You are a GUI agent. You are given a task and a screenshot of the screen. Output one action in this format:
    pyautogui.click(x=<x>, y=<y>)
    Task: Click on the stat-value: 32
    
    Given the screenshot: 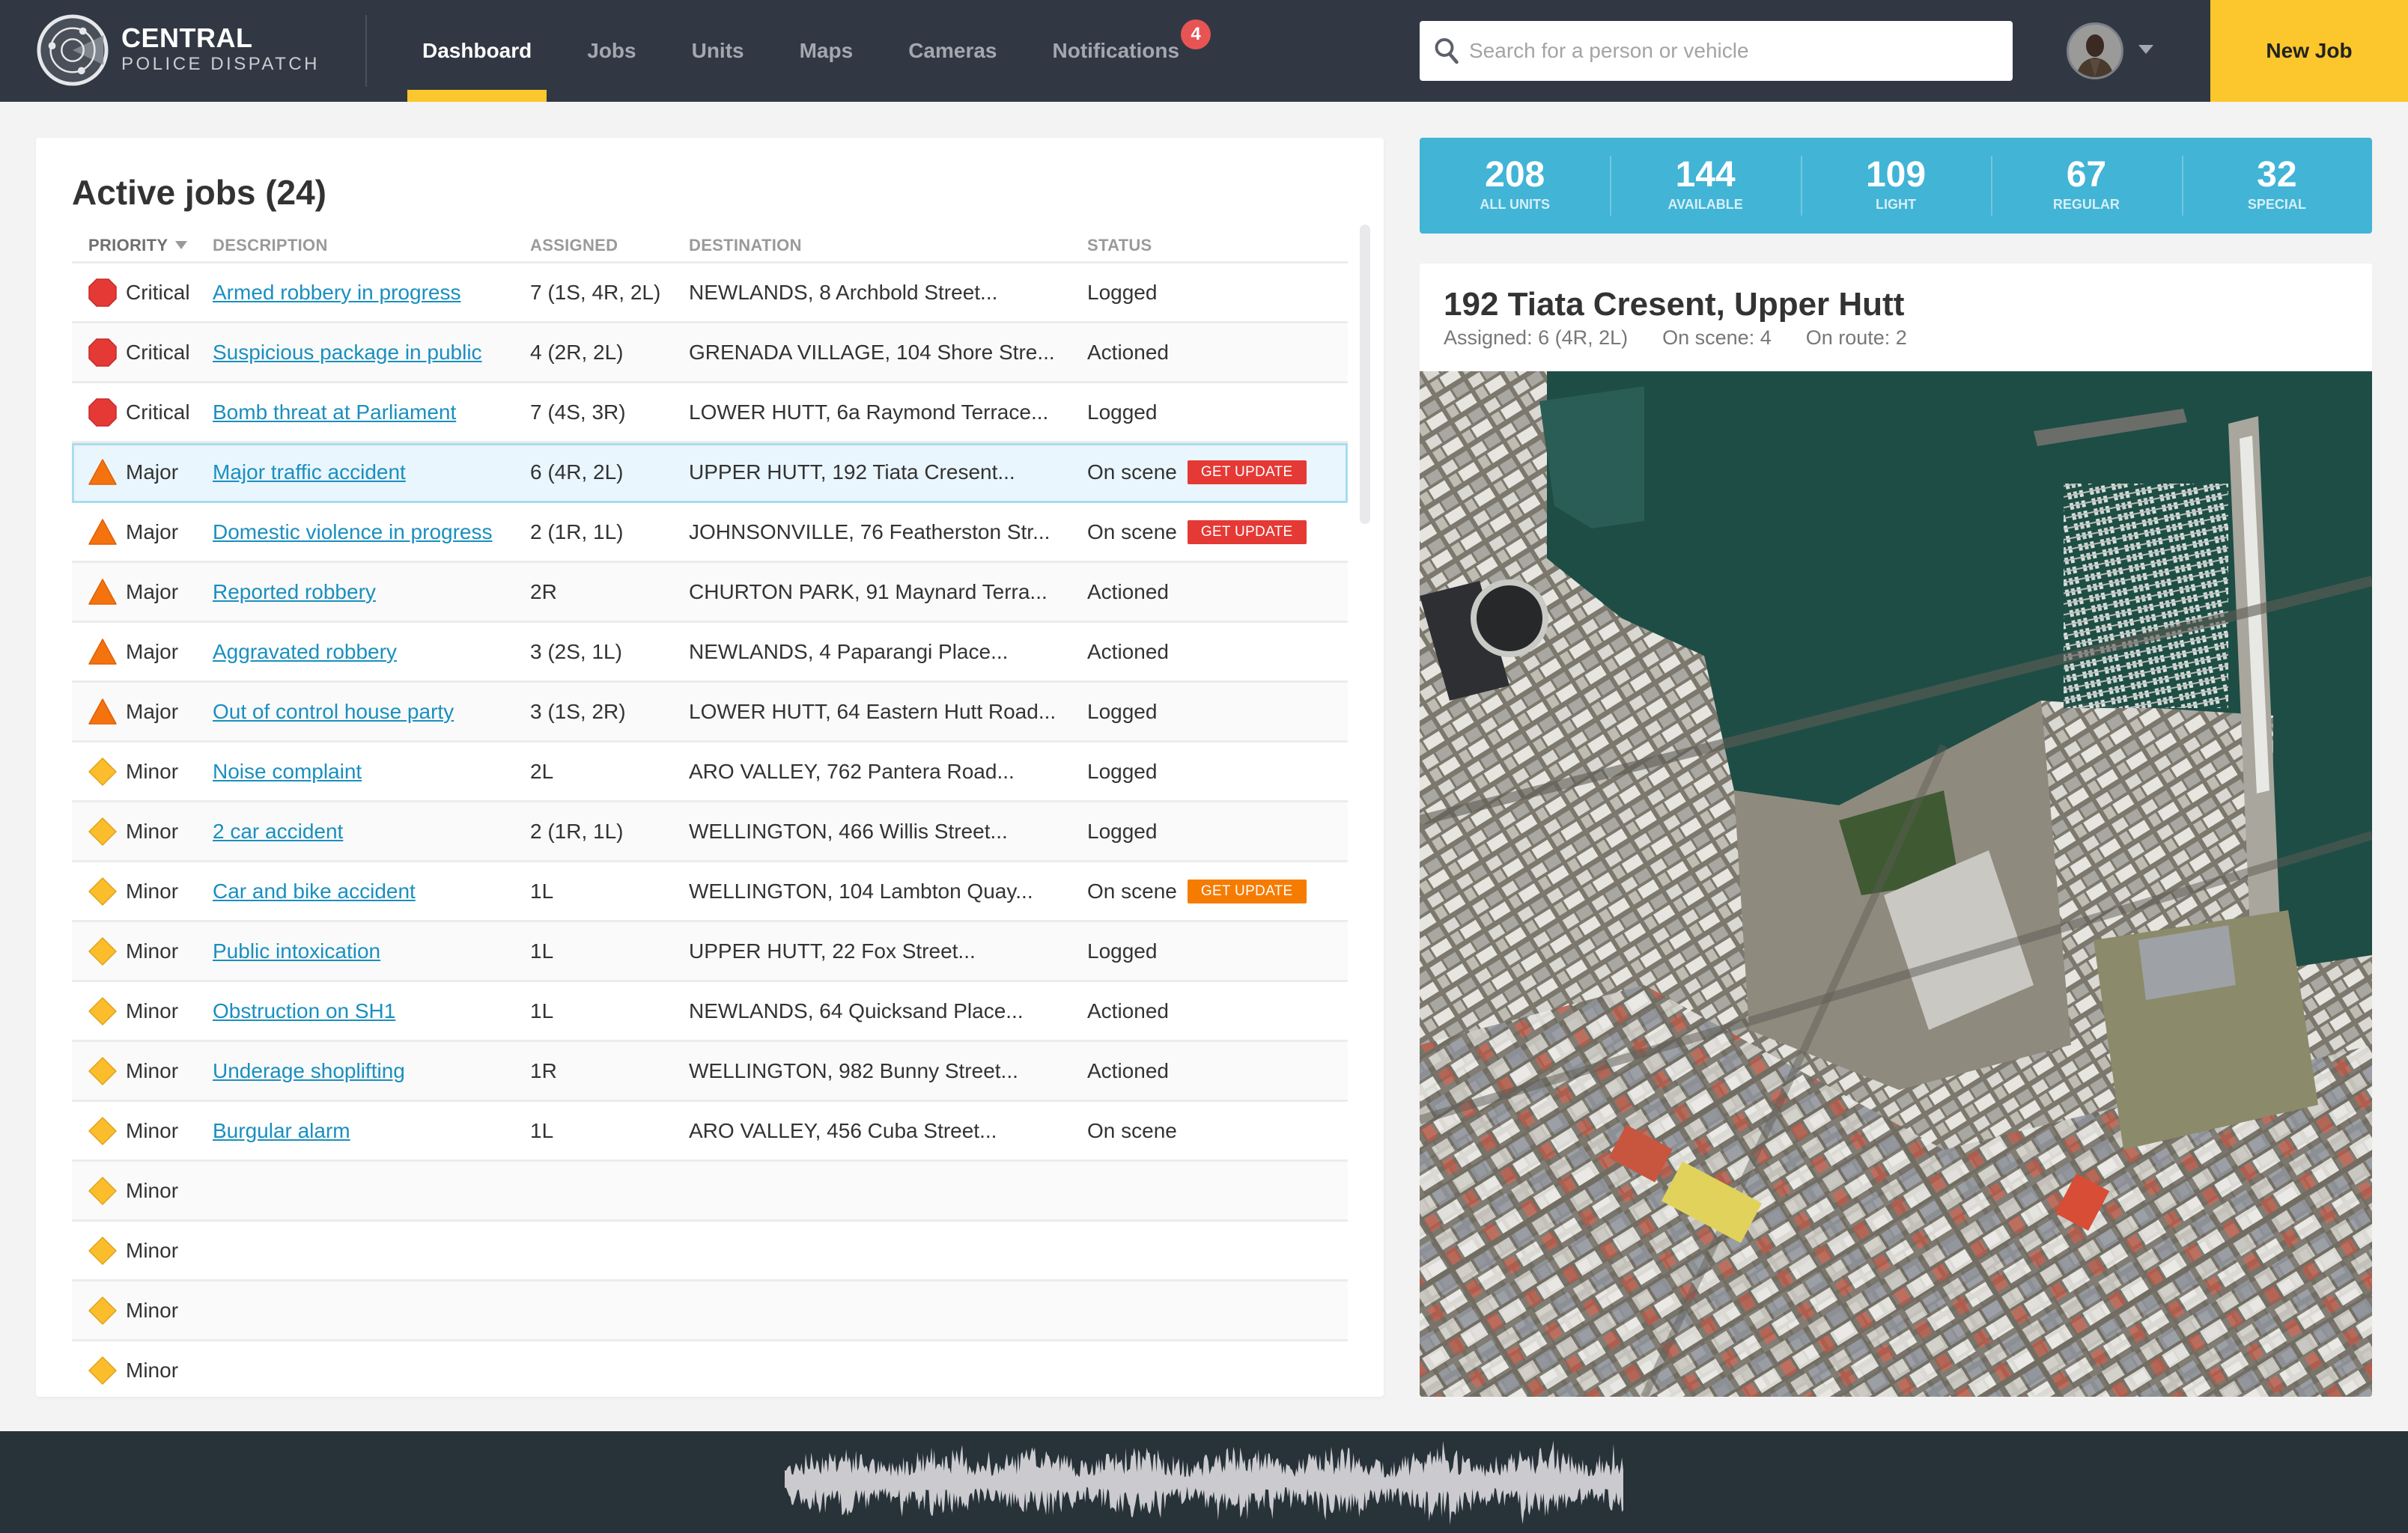 What is the action you would take?
    pyautogui.click(x=2277, y=175)
    